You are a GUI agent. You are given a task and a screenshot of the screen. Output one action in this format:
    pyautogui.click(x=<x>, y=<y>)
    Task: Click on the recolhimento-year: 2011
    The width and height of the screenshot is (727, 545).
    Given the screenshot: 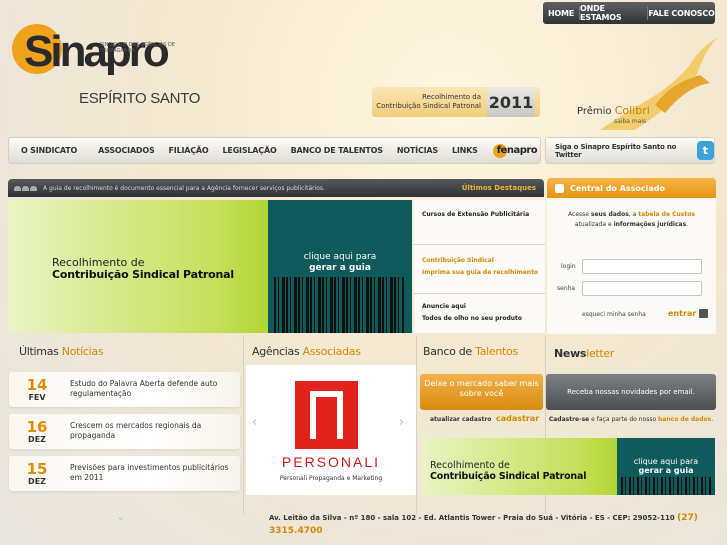 What is the action you would take?
    pyautogui.click(x=511, y=102)
    